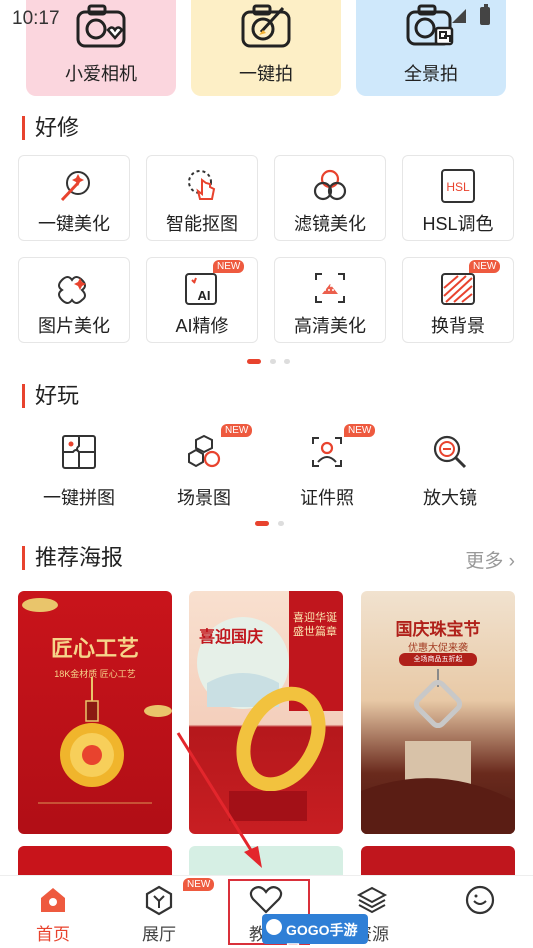  What do you see at coordinates (204, 451) in the screenshot?
I see `scene-icon` at bounding box center [204, 451].